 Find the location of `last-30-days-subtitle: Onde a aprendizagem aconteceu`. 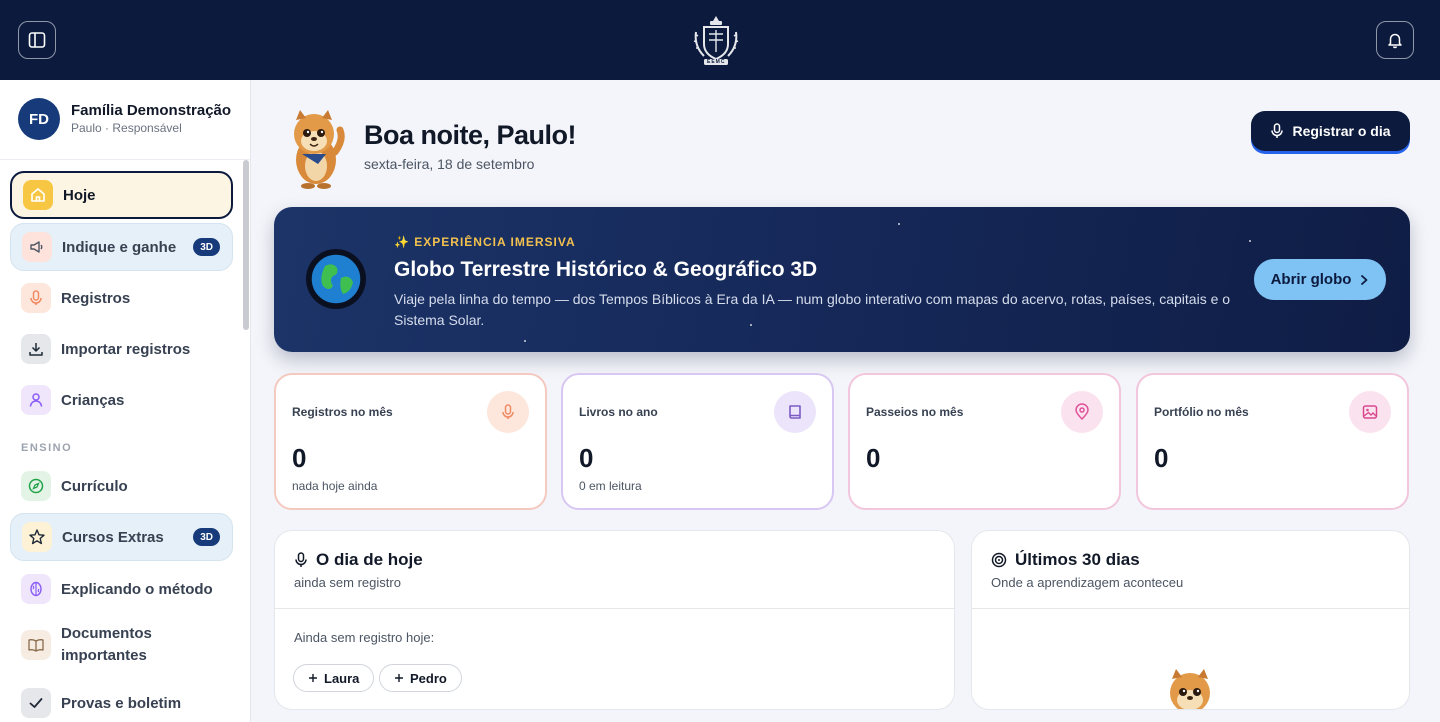

last-30-days-subtitle: Onde a aprendizagem aconteceu is located at coordinates (1087, 582).